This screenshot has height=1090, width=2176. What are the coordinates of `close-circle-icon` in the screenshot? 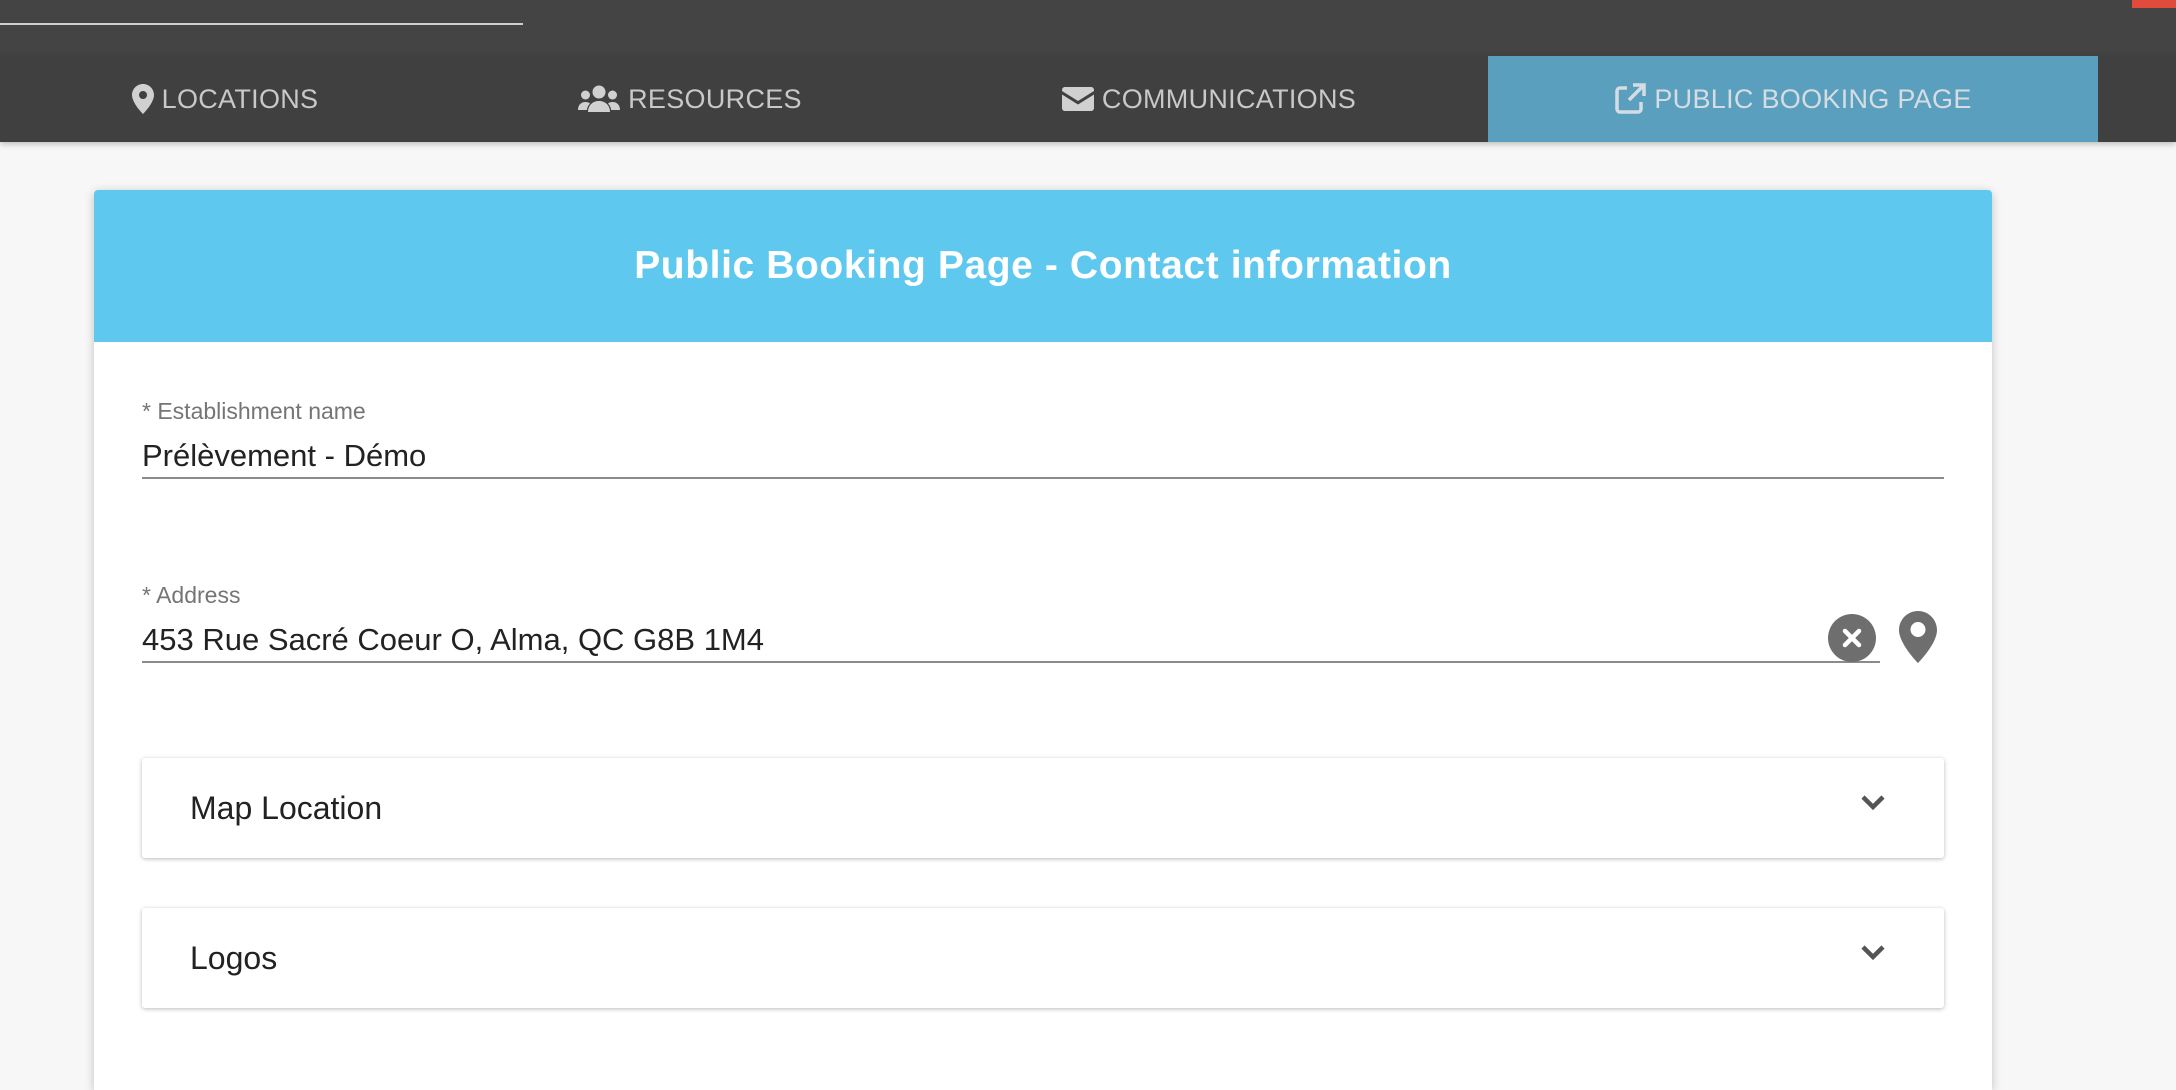 It's located at (1852, 638).